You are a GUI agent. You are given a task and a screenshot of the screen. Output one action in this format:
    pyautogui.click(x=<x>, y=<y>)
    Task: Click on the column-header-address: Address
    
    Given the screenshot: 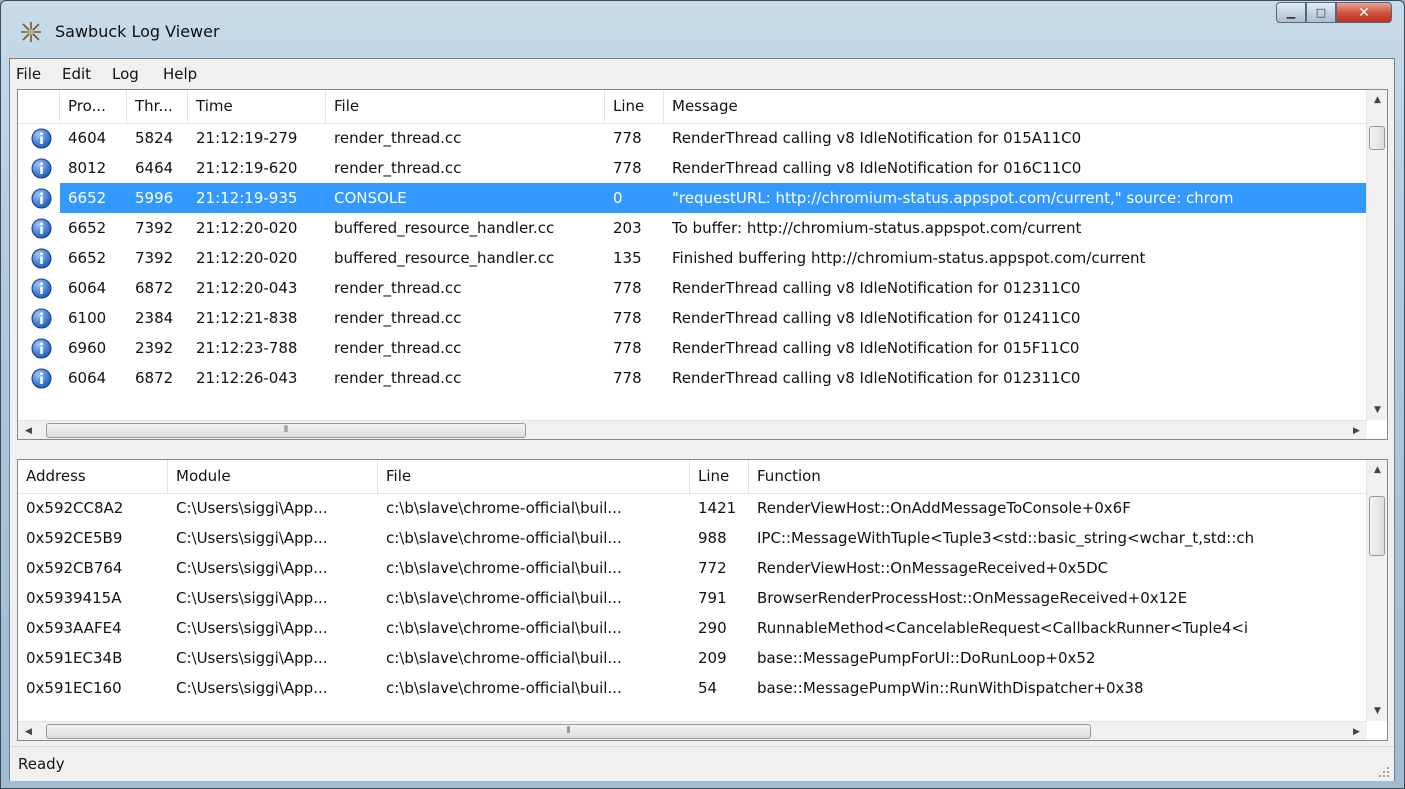 What is the action you would take?
    pyautogui.click(x=93, y=476)
    